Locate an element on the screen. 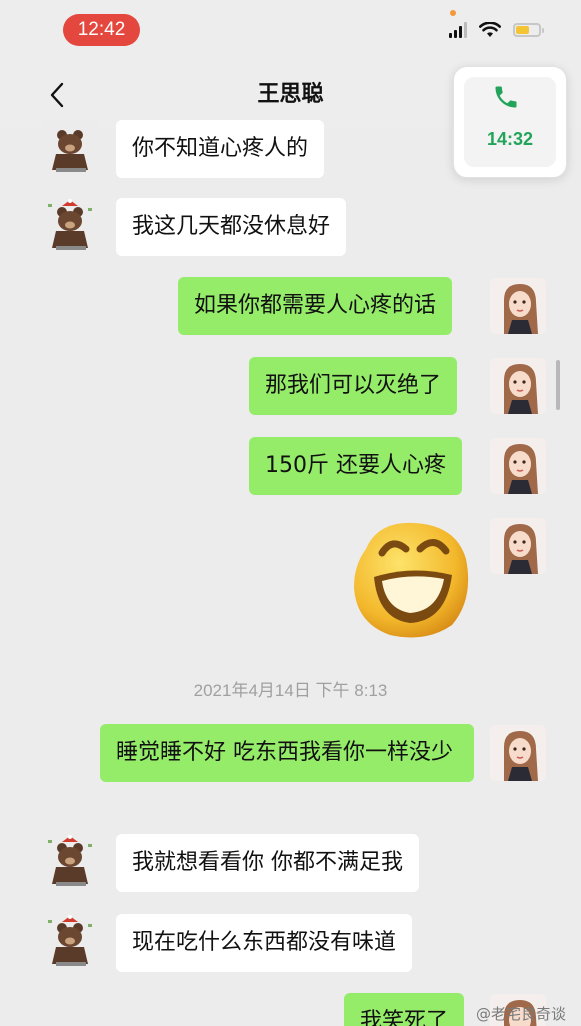 This screenshot has width=581, height=1026. battery-level is located at coordinates (523, 30).